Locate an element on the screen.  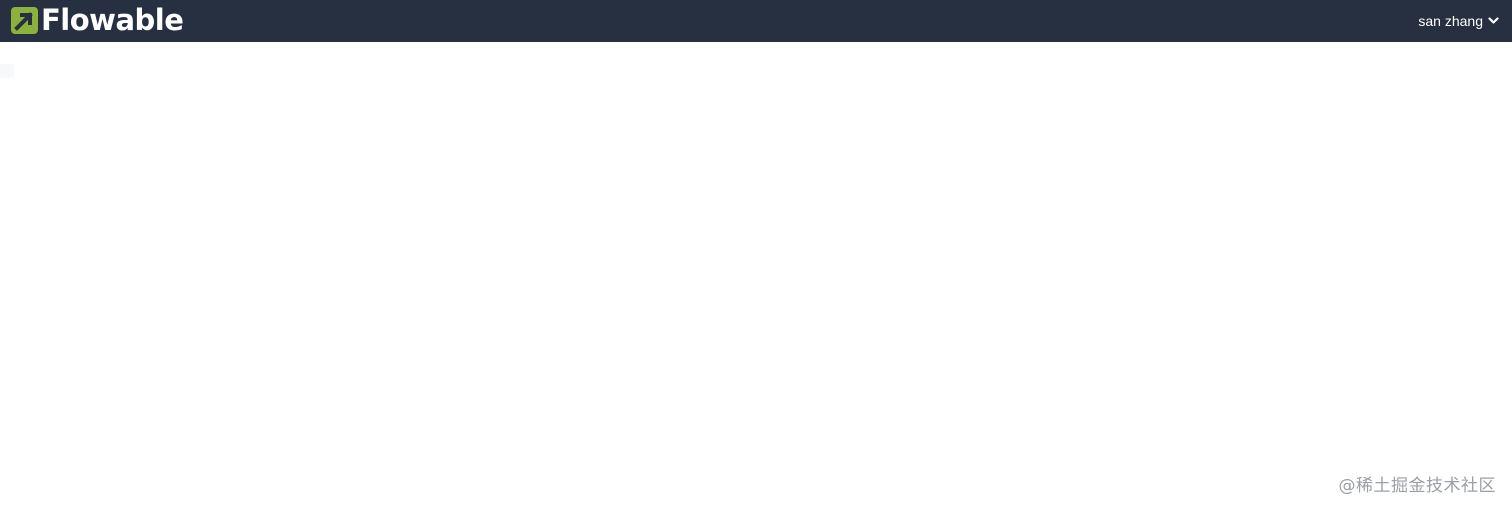
user-menu-toggle: san zhang is located at coordinates (1458, 21).